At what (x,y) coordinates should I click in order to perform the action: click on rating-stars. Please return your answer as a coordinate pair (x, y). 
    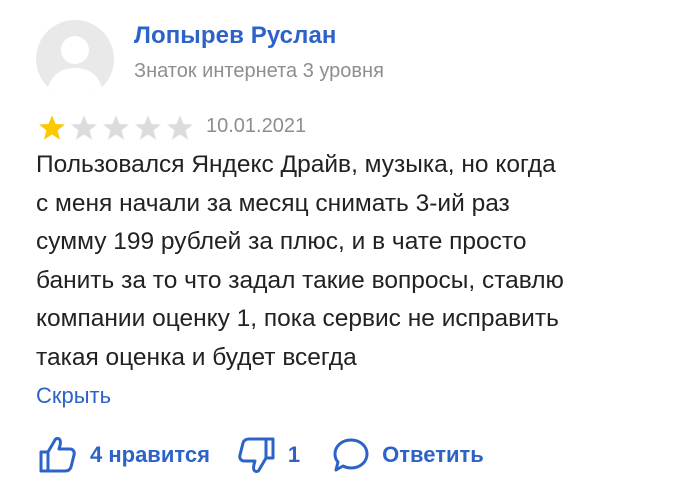
    Looking at the image, I should click on (116, 128).